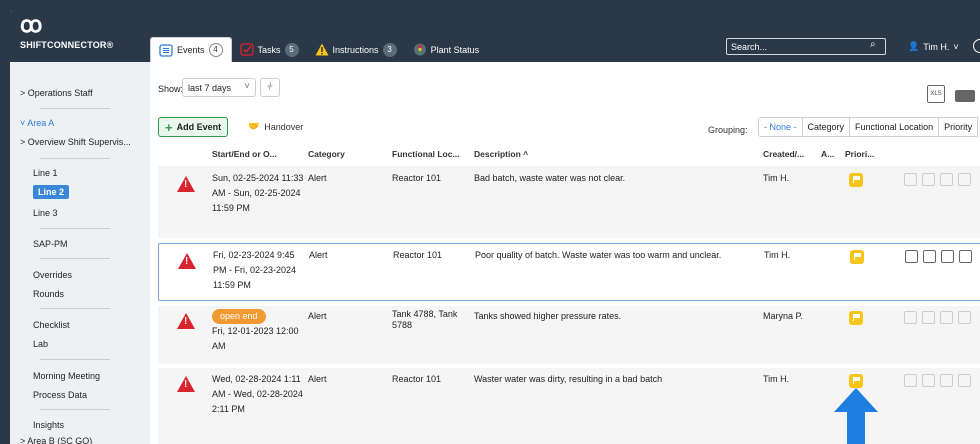 This screenshot has height=444, width=980. I want to click on highlight-arrow-icon, so click(856, 416).